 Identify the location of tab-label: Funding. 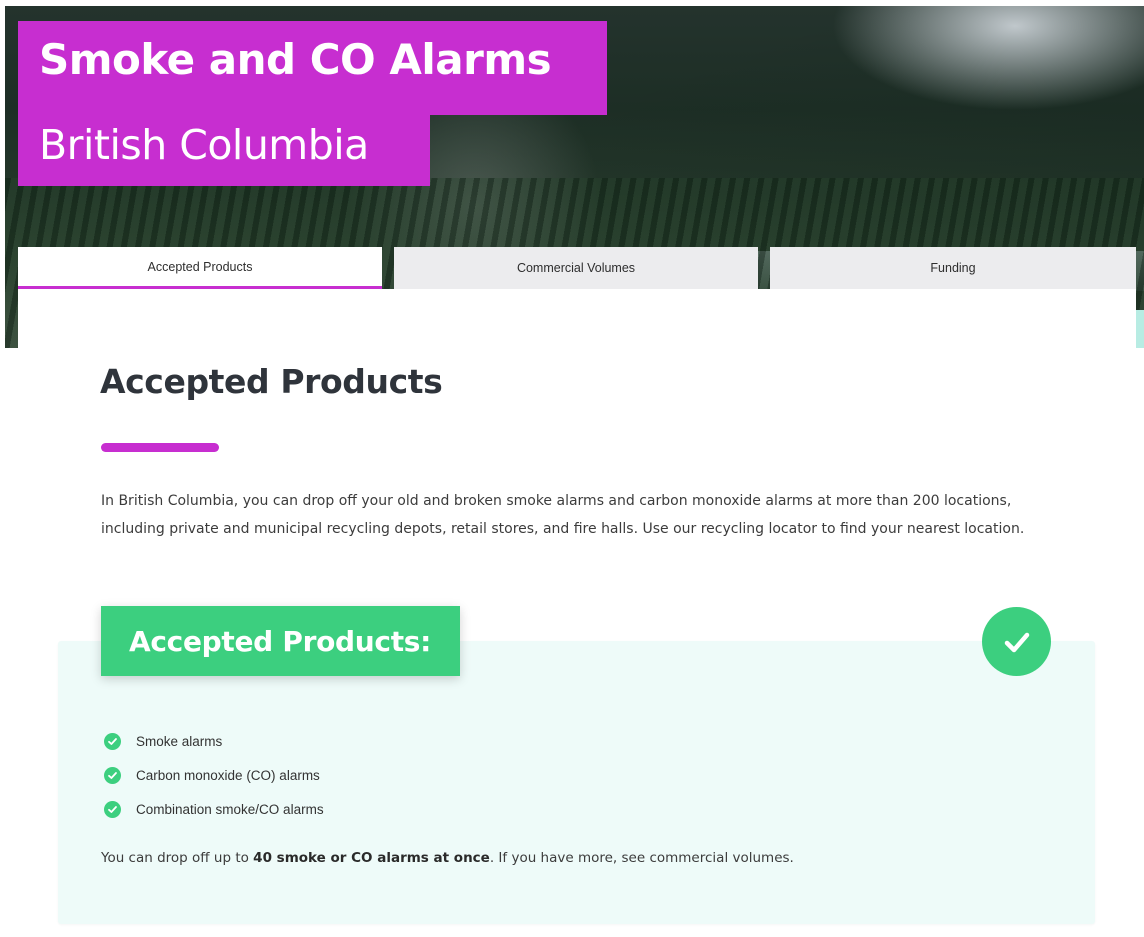
(953, 268).